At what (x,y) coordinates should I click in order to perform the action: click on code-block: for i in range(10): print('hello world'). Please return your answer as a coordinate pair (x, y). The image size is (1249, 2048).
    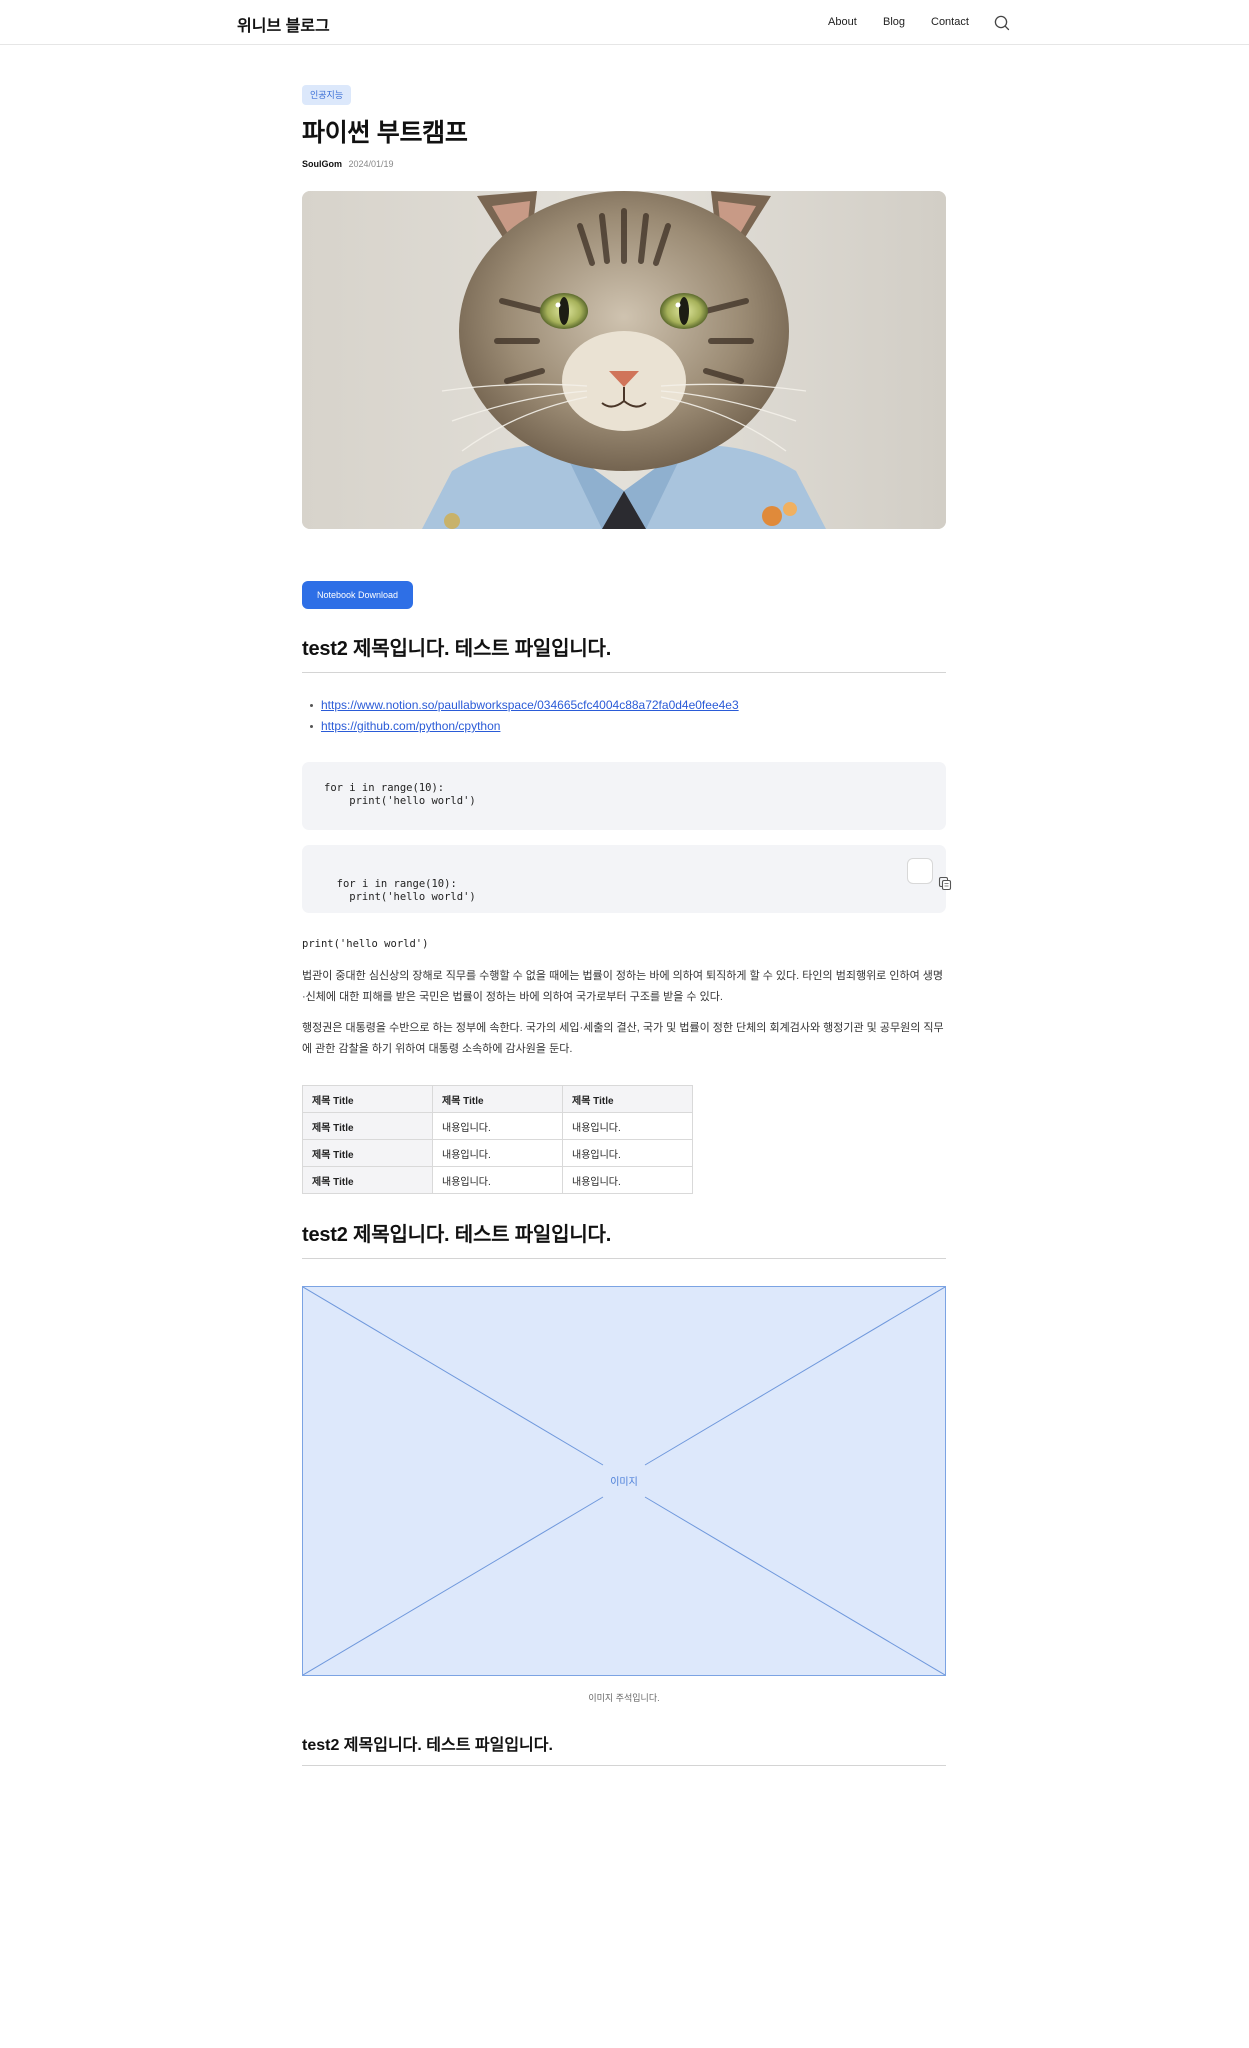
    Looking at the image, I should click on (624, 796).